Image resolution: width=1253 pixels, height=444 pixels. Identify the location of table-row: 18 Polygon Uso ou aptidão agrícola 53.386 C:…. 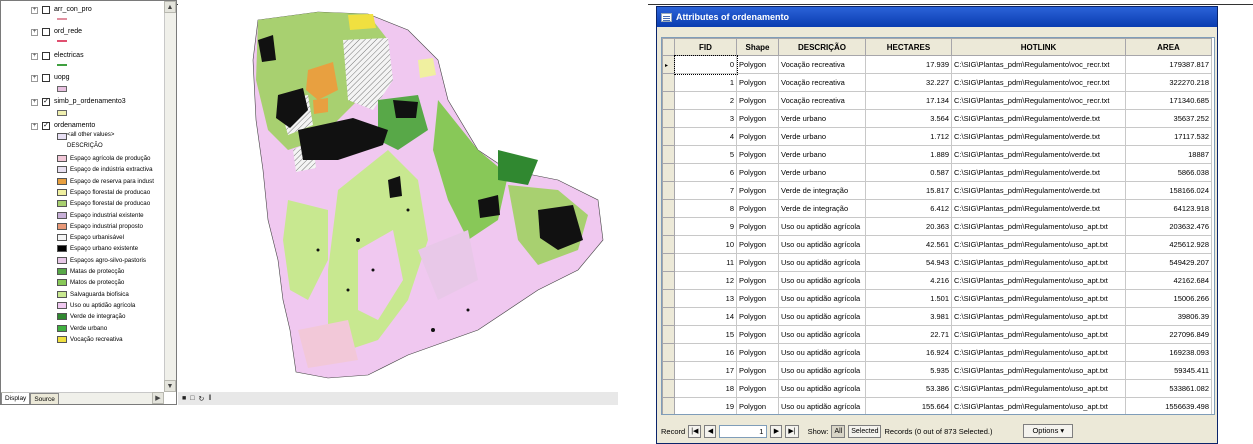
(937, 388).